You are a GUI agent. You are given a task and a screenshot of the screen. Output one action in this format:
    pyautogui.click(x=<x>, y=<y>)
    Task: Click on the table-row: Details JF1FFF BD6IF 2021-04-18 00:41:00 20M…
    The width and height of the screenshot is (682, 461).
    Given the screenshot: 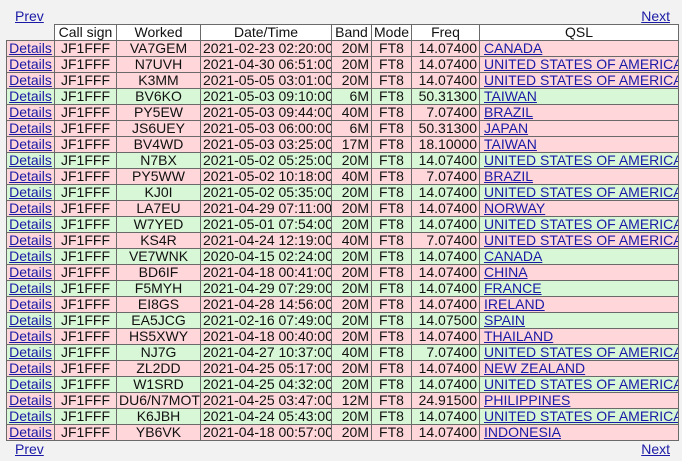 What is the action you would take?
    pyautogui.click(x=342, y=272)
    